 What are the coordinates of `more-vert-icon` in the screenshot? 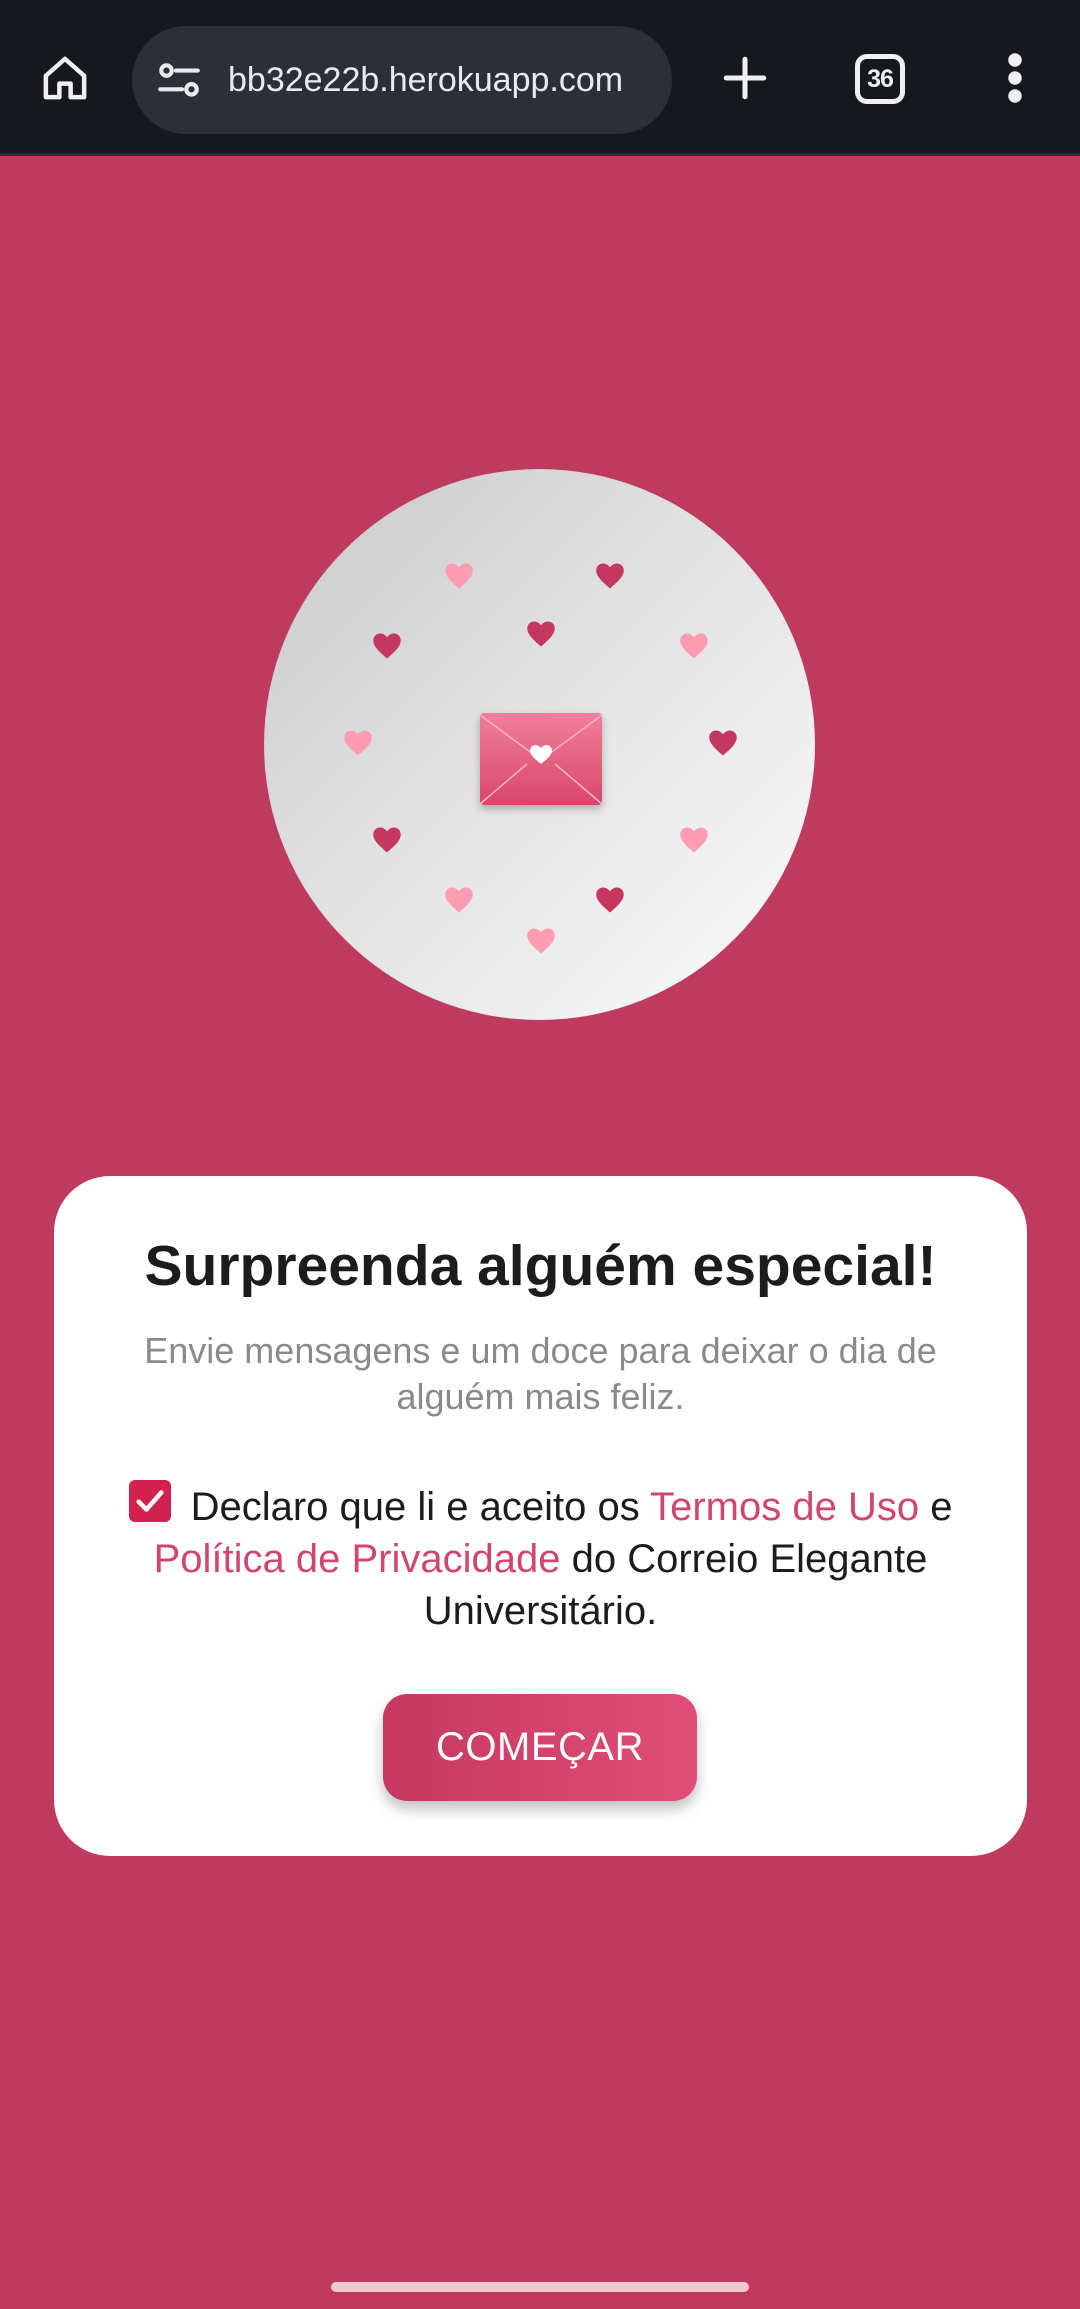 It's located at (1015, 78).